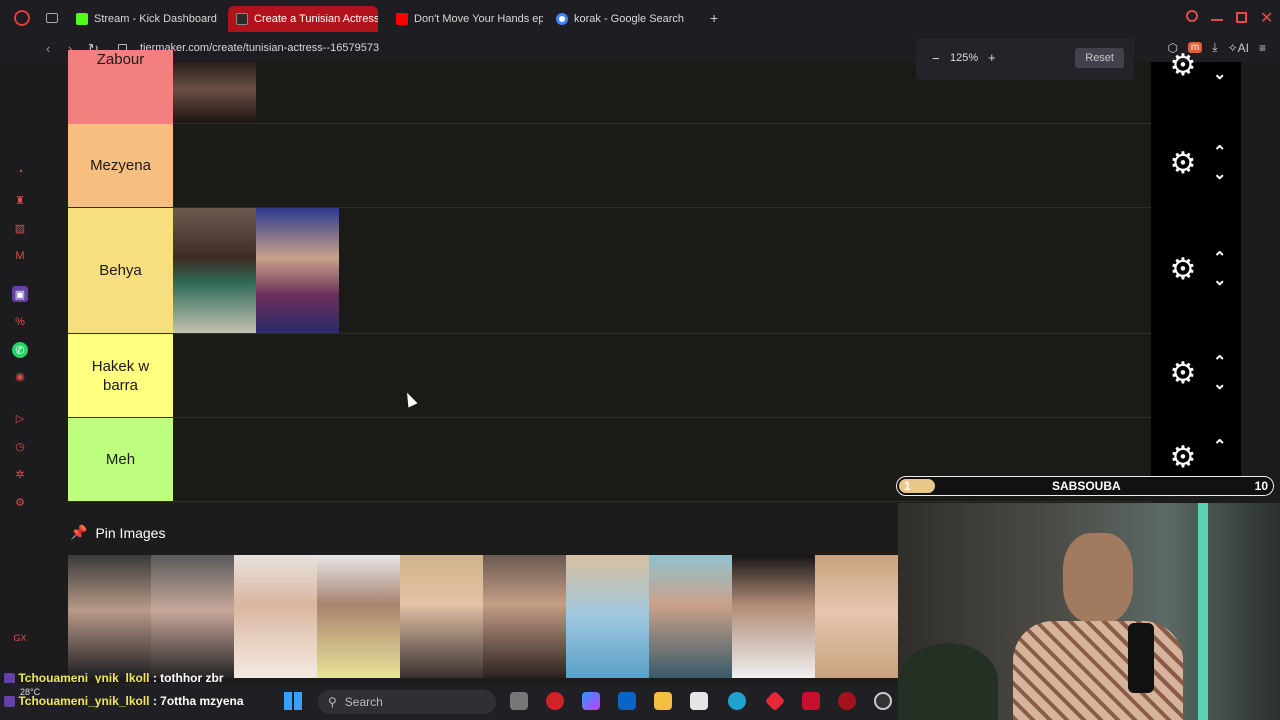 This screenshot has height=720, width=1280. Describe the element at coordinates (555, 701) in the screenshot. I see `opera-gx-icon` at that location.